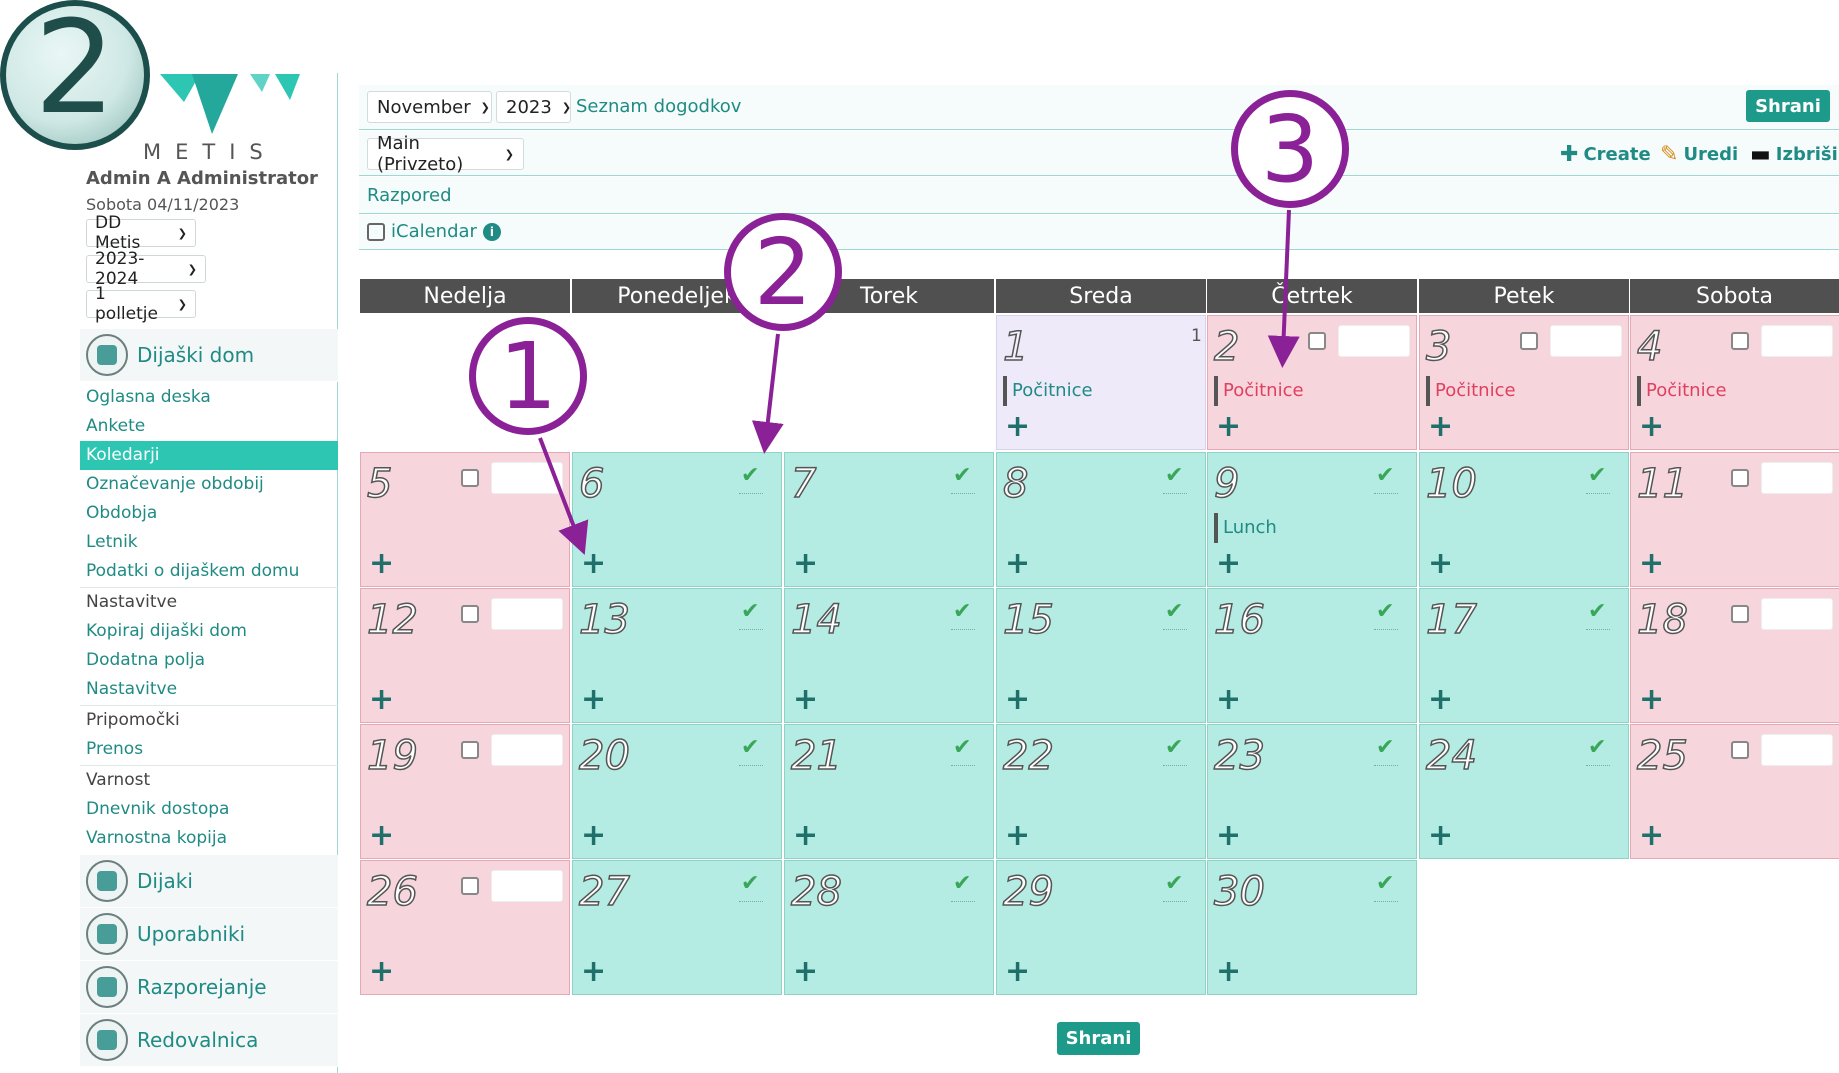  I want to click on calendar-day-cell: 25 +, so click(1734, 791).